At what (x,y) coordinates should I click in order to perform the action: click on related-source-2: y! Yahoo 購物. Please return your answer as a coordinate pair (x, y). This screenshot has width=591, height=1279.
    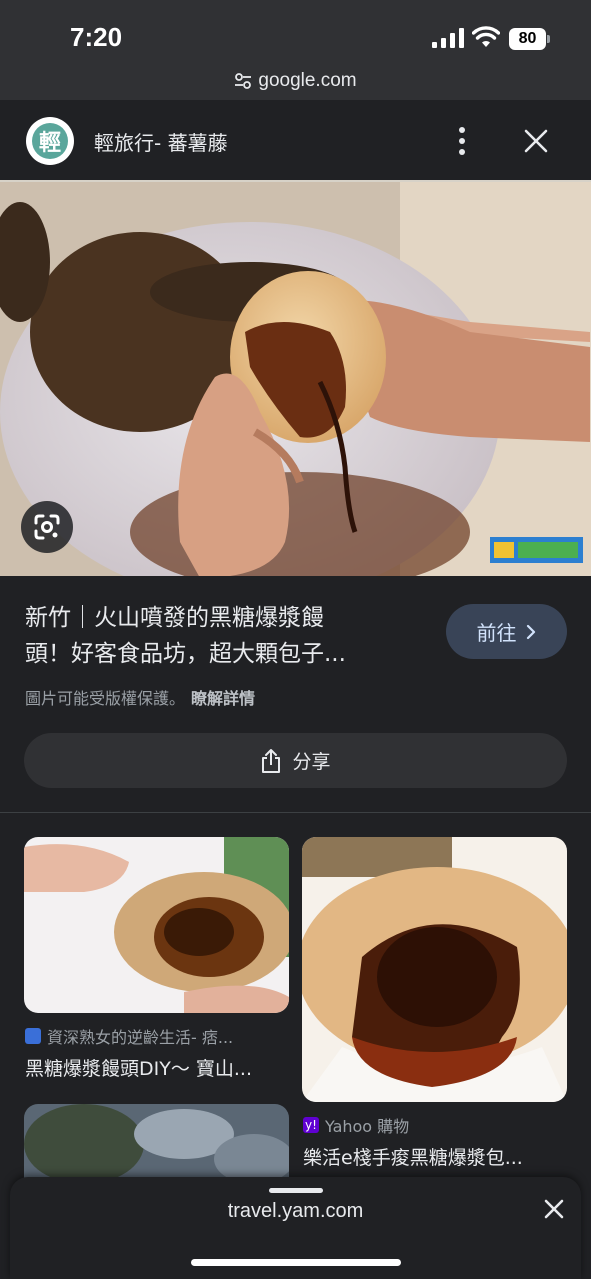
    Looking at the image, I should click on (356, 1125).